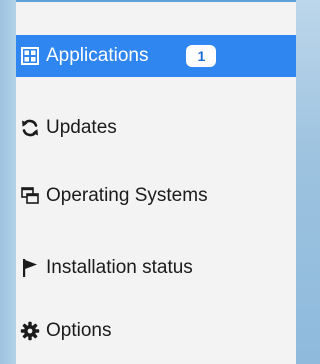  I want to click on nav-item-installation-status: Installation status, so click(156, 268).